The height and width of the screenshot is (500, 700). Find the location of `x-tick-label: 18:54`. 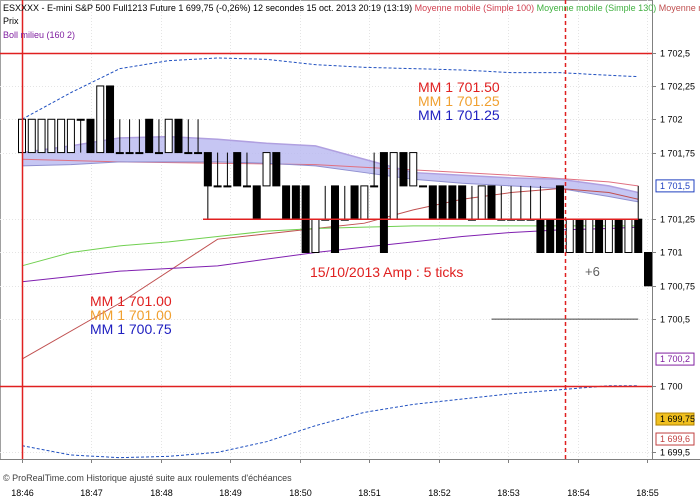

x-tick-label: 18:54 is located at coordinates (578, 493).